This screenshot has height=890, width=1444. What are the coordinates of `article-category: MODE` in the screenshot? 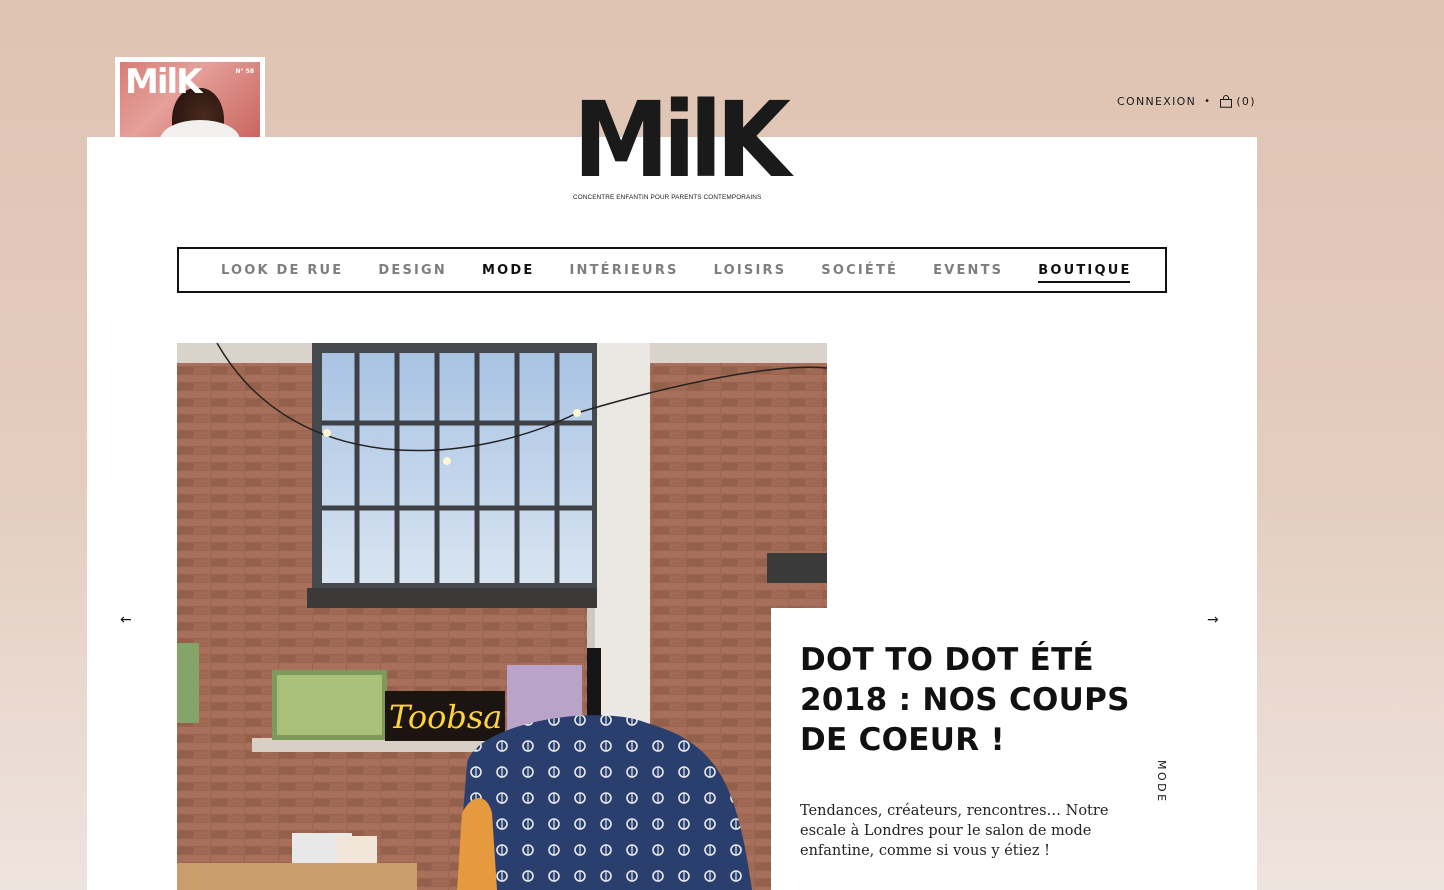 It's located at (1161, 782).